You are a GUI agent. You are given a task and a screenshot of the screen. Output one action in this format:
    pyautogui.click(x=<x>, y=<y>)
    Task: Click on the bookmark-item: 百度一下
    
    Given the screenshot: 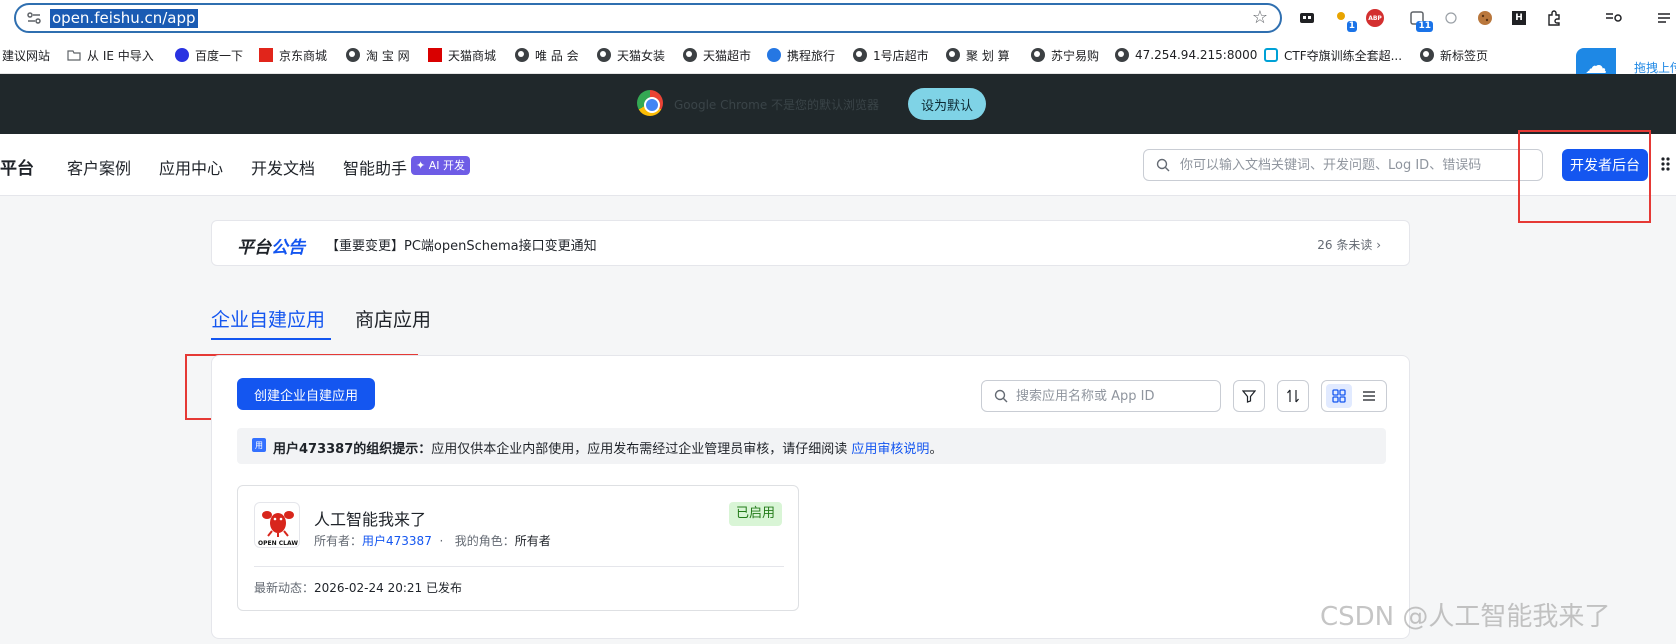 What is the action you would take?
    pyautogui.click(x=209, y=55)
    